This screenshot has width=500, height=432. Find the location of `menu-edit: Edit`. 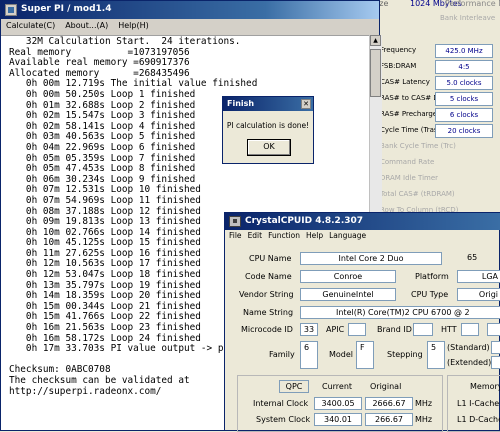

menu-edit: Edit is located at coordinates (255, 235).